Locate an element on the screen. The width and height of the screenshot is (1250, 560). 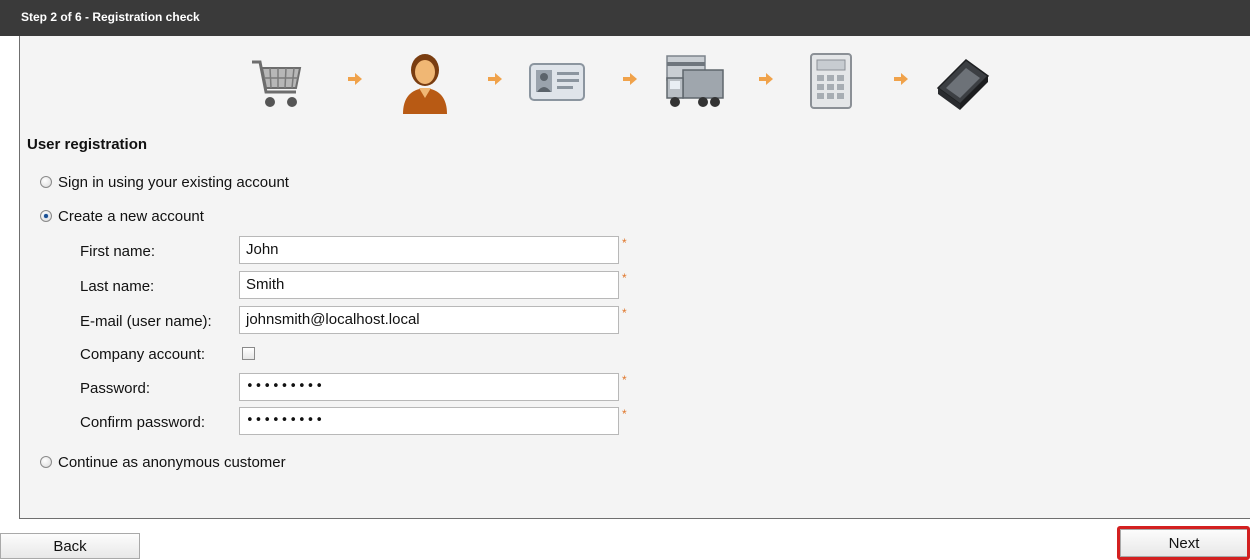
option-anonymous: Continue as anonymous customer is located at coordinates (163, 462).